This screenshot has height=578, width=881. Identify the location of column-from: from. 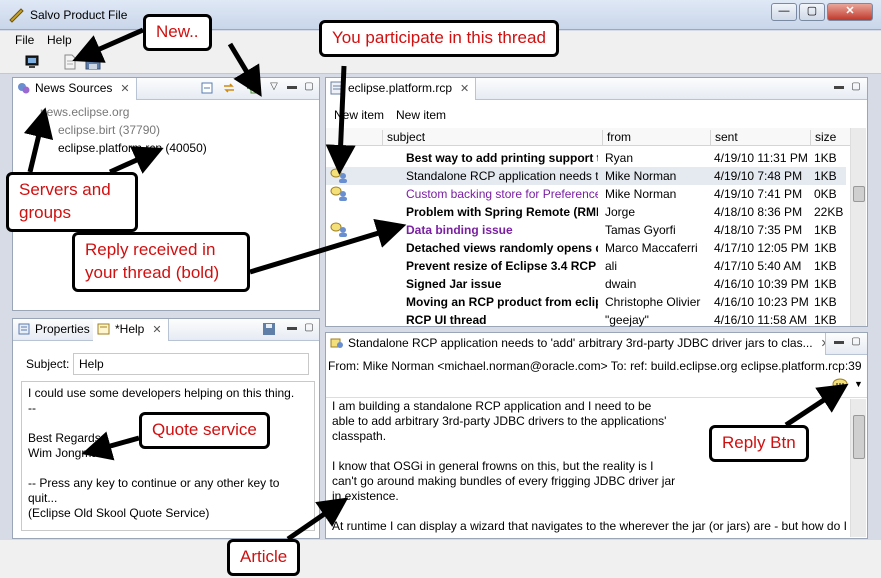
(657, 138).